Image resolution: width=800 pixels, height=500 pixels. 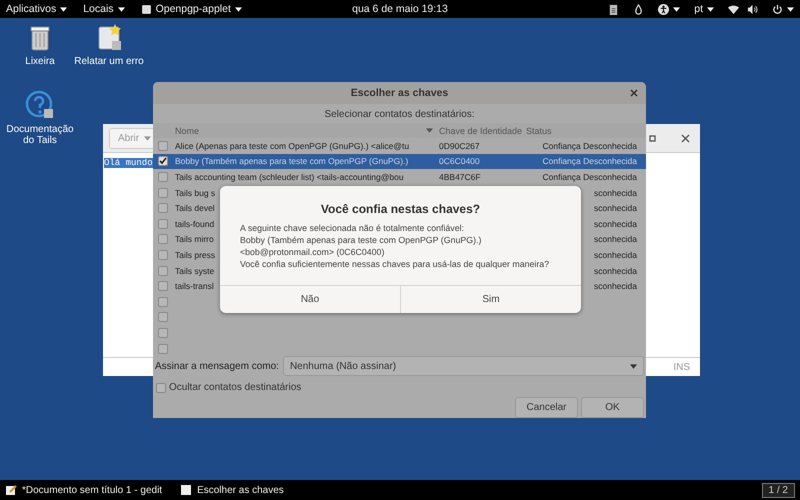 What do you see at coordinates (128, 163) in the screenshot?
I see `selected-text: Olá mundo` at bounding box center [128, 163].